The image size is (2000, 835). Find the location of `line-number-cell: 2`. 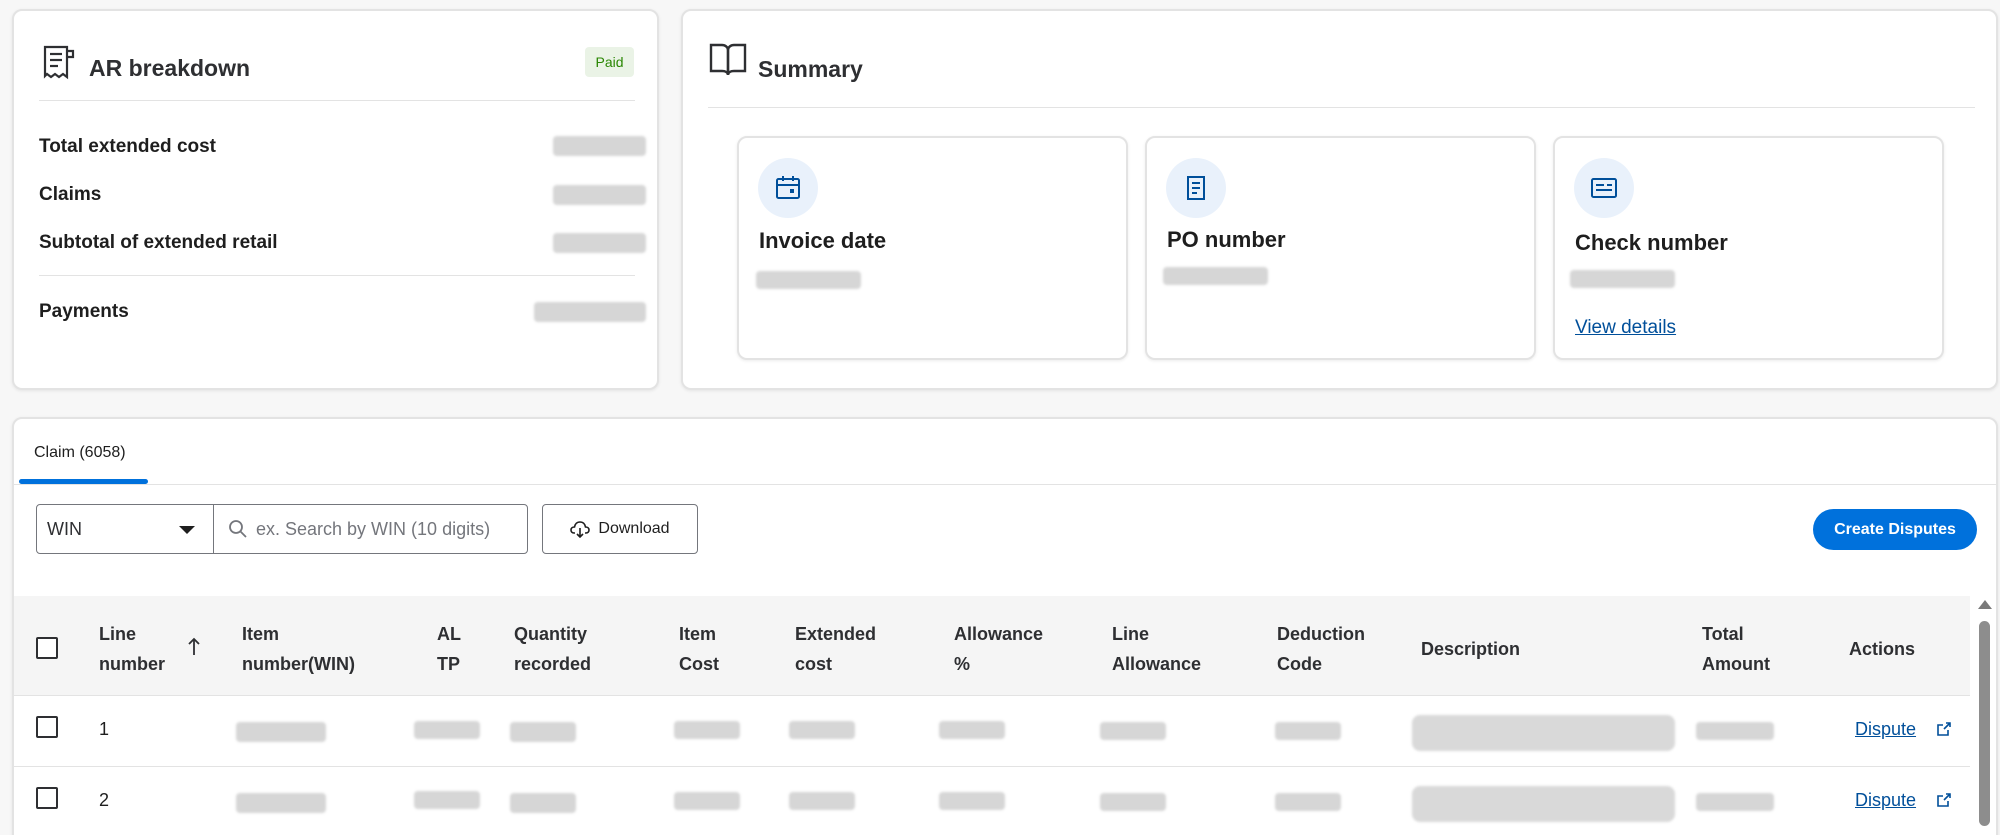

line-number-cell: 2 is located at coordinates (104, 800).